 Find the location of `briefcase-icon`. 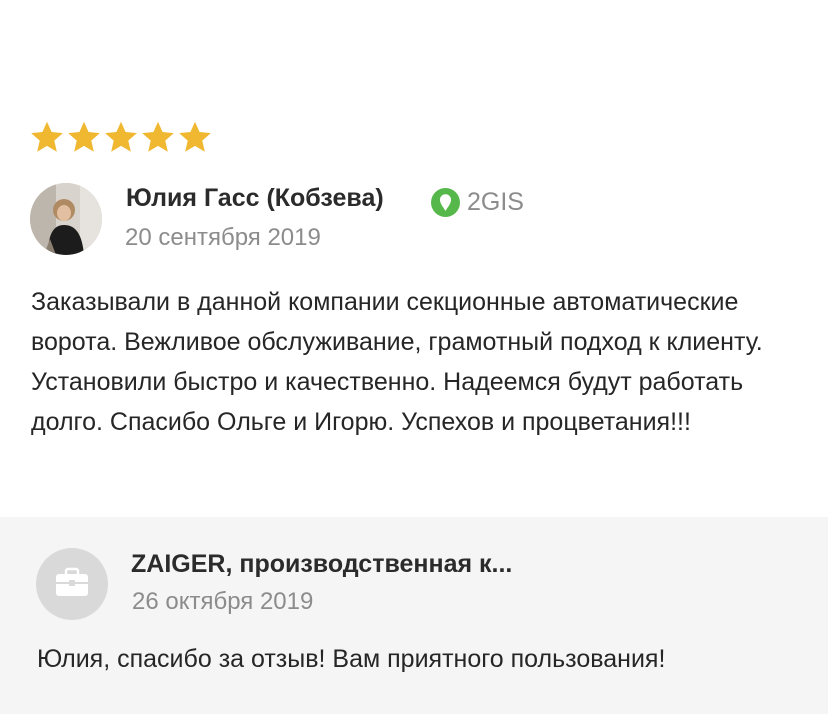

briefcase-icon is located at coordinates (72, 584).